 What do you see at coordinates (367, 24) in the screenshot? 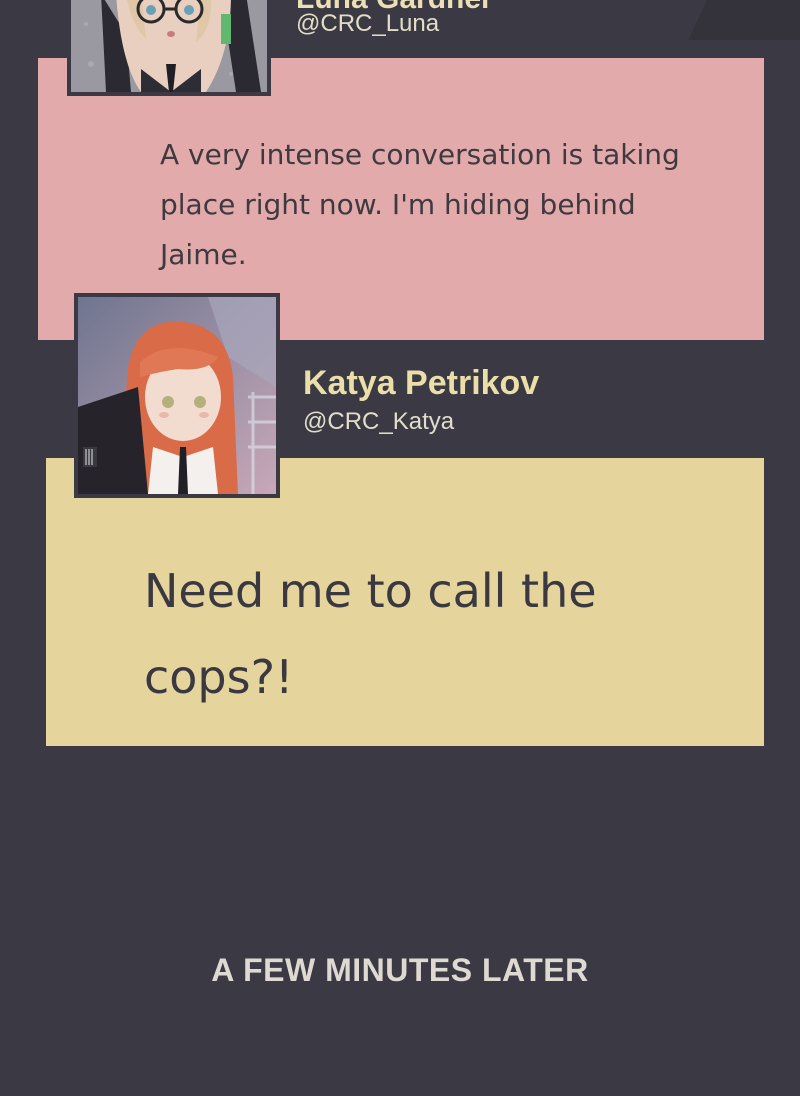
I see `luna-handle: @CRC_Luna` at bounding box center [367, 24].